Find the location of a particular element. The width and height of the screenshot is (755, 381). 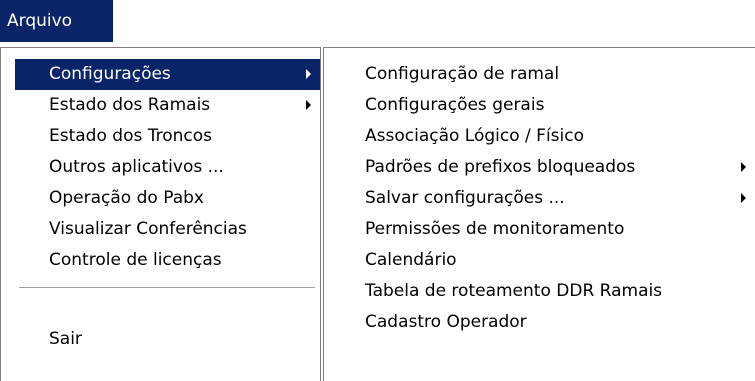

menu-item-estado-dos-troncos: Estado dos Troncos is located at coordinates (167, 136).